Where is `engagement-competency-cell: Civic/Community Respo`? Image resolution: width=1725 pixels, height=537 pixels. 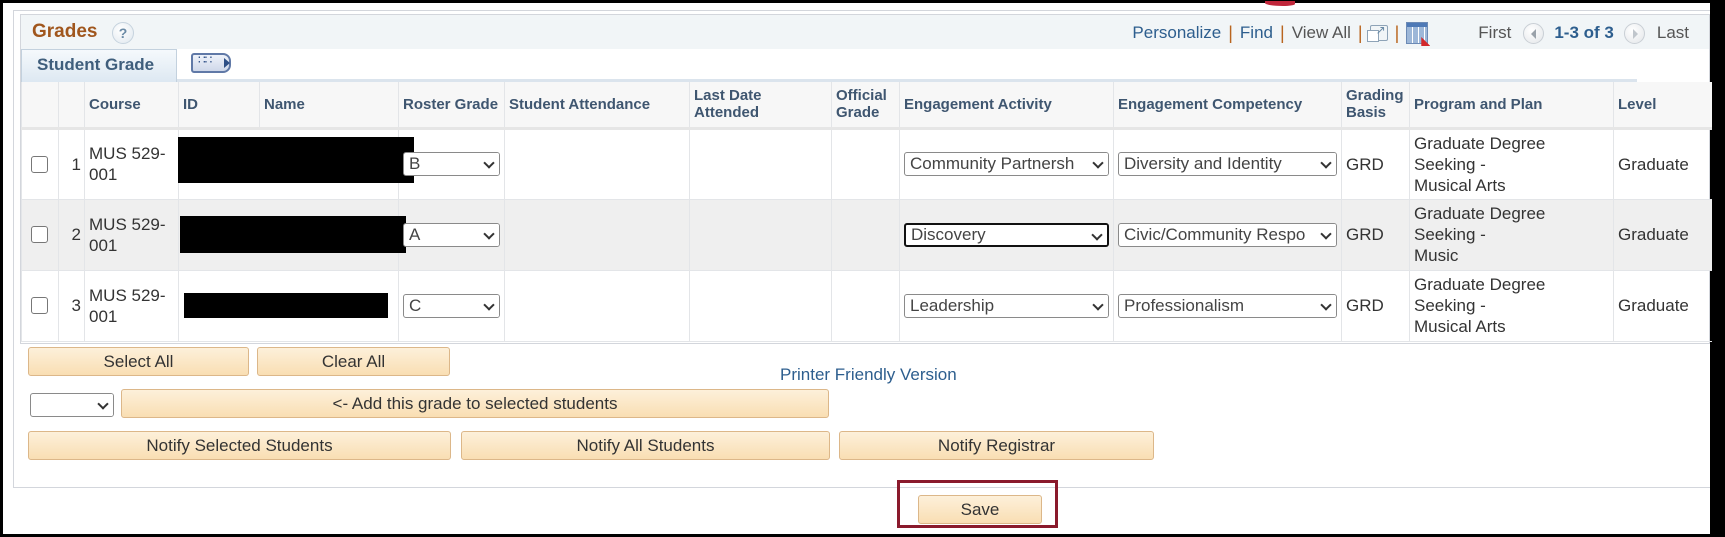 engagement-competency-cell: Civic/Community Respo is located at coordinates (1227, 235).